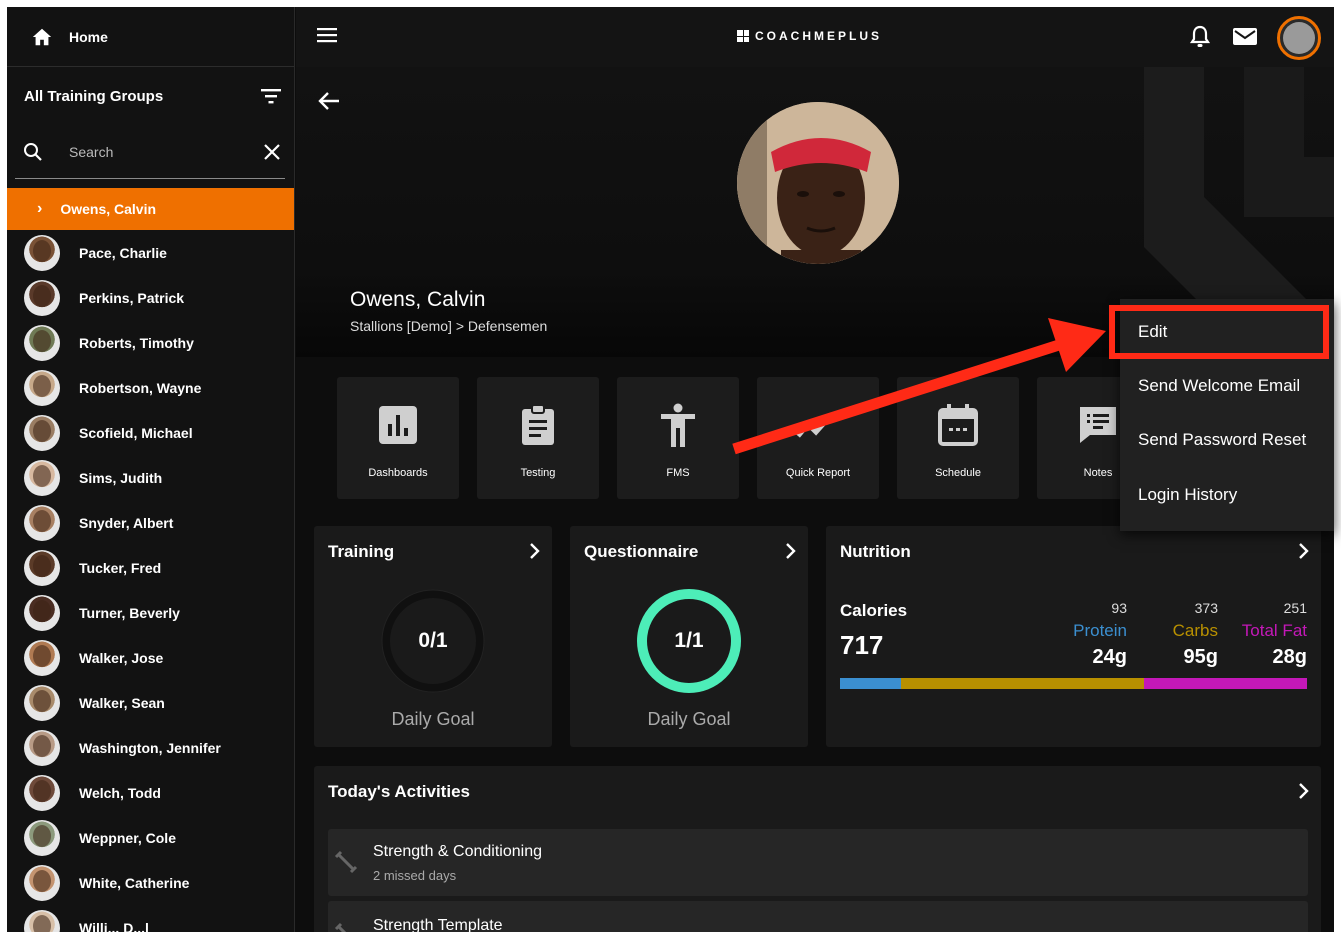 The width and height of the screenshot is (1341, 932). I want to click on sidebar-athlete-item: Snyder, Albert, so click(150, 522).